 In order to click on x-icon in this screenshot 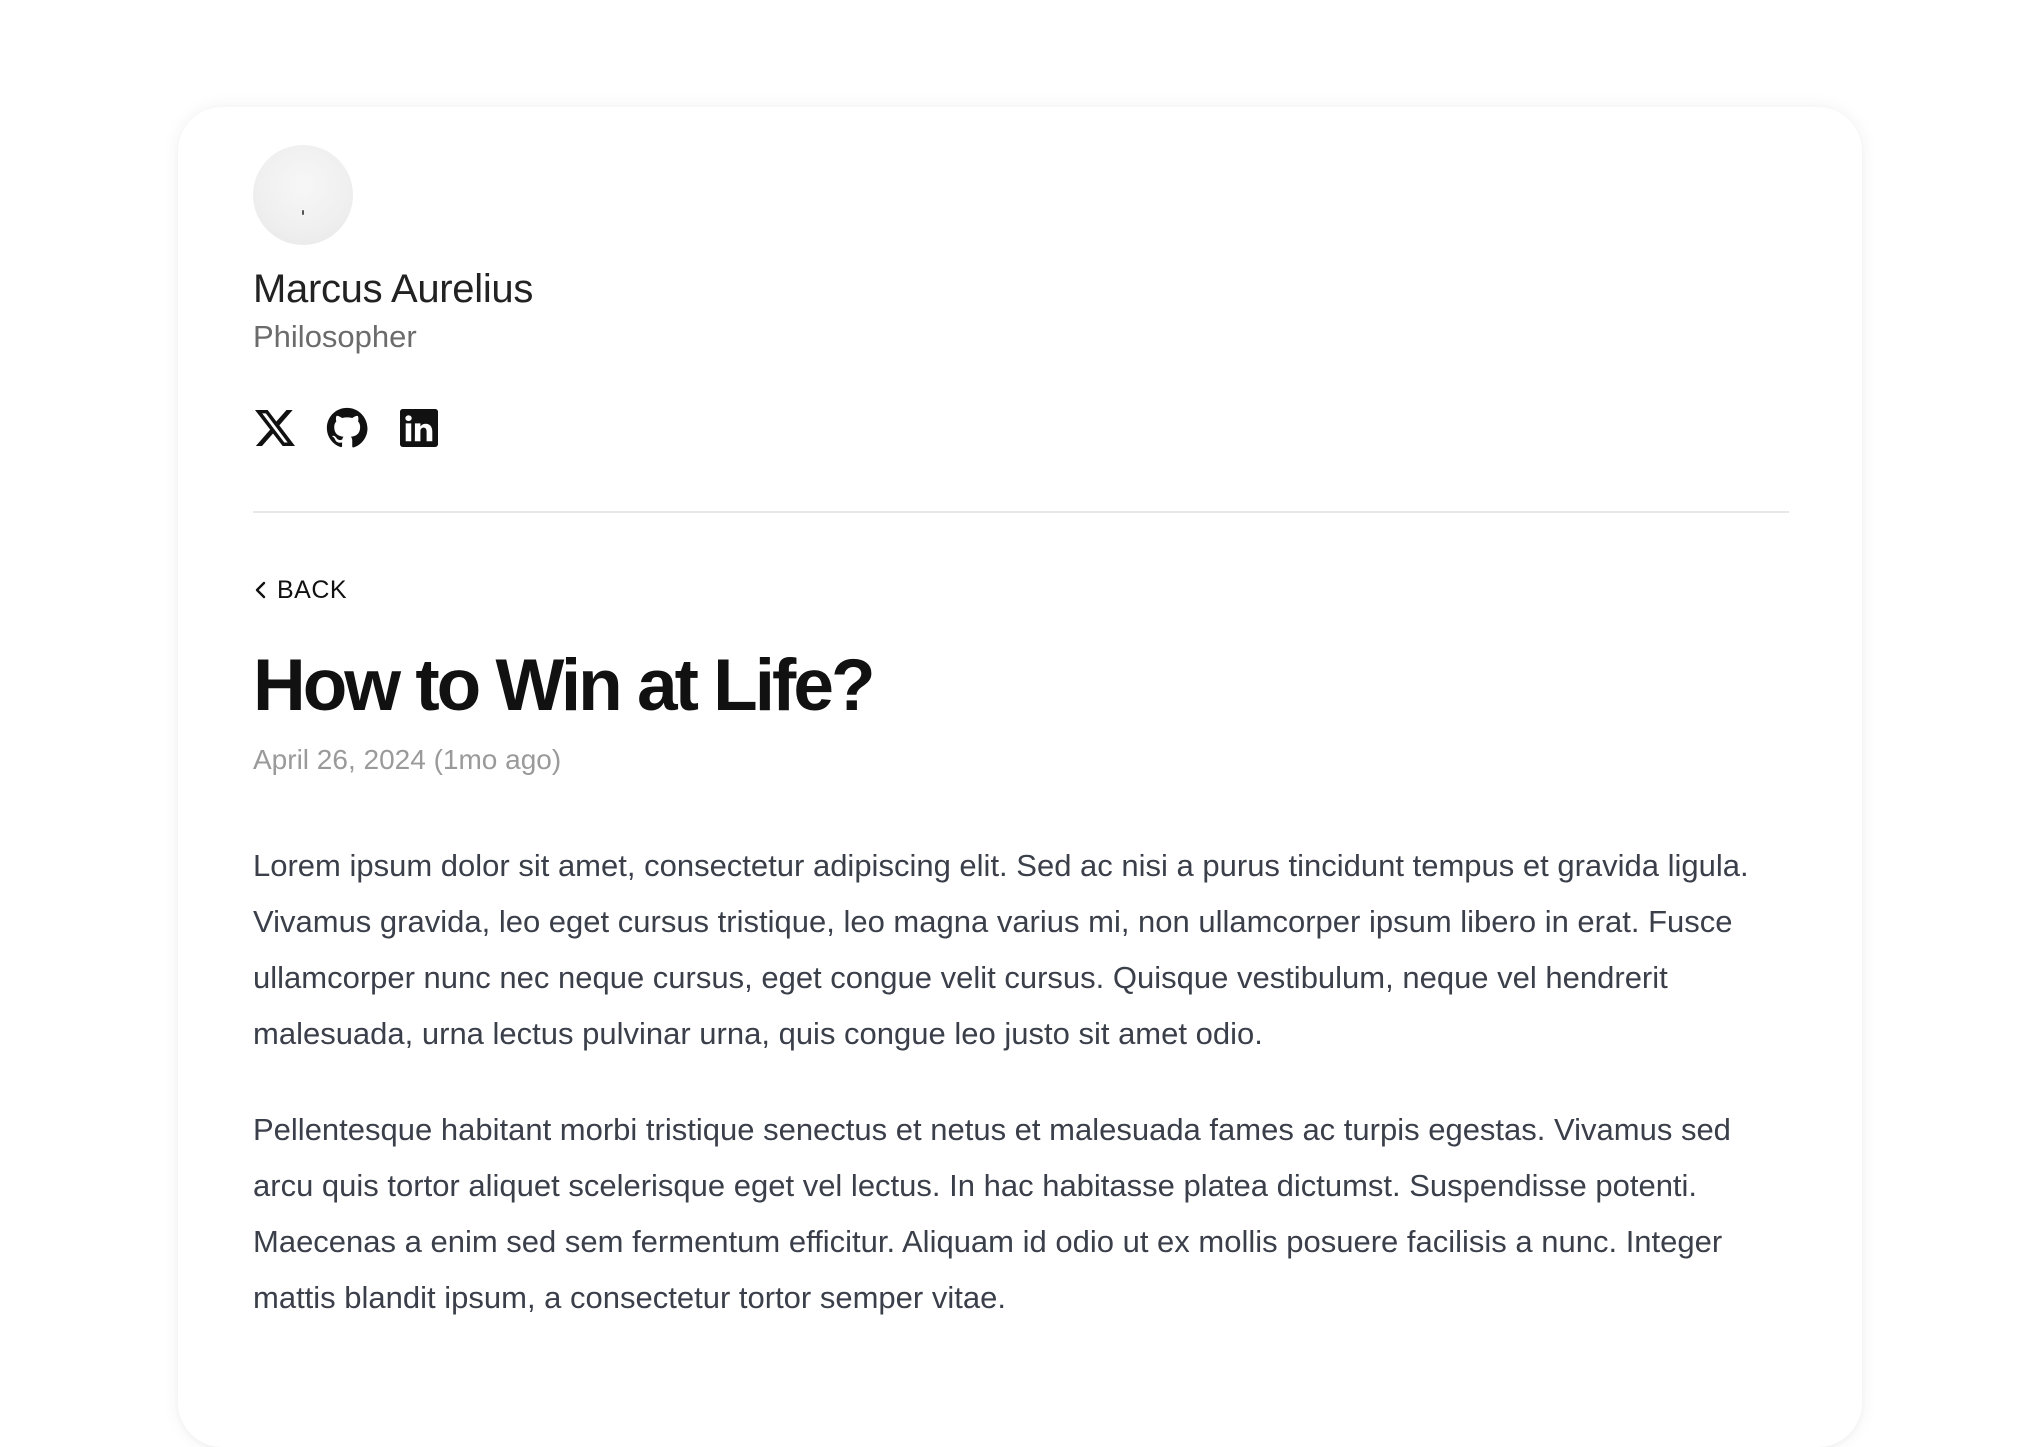, I will do `click(275, 428)`.